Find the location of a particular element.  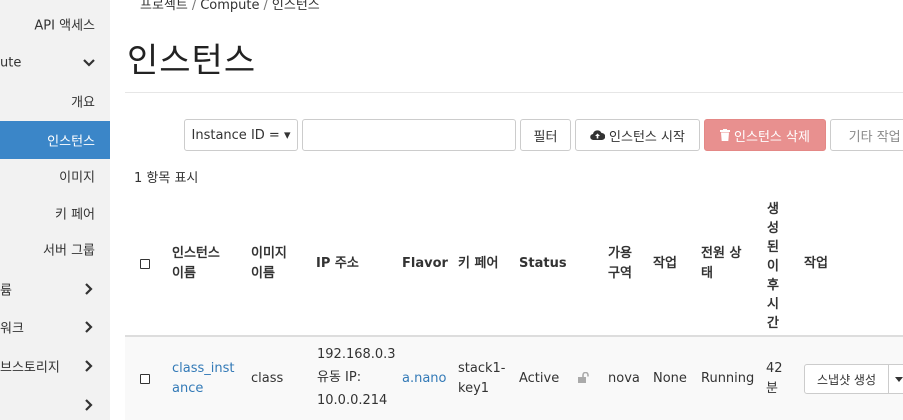

page-title: 인스턴스 is located at coordinates (192, 61).